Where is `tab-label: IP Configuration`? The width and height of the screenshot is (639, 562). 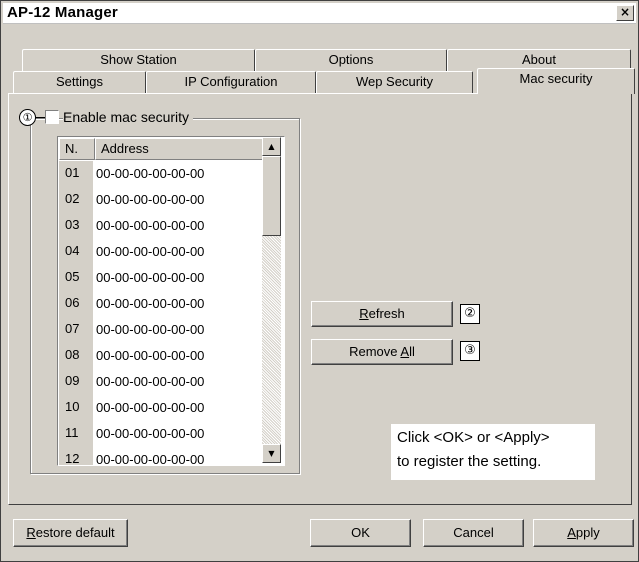 tab-label: IP Configuration is located at coordinates (231, 81).